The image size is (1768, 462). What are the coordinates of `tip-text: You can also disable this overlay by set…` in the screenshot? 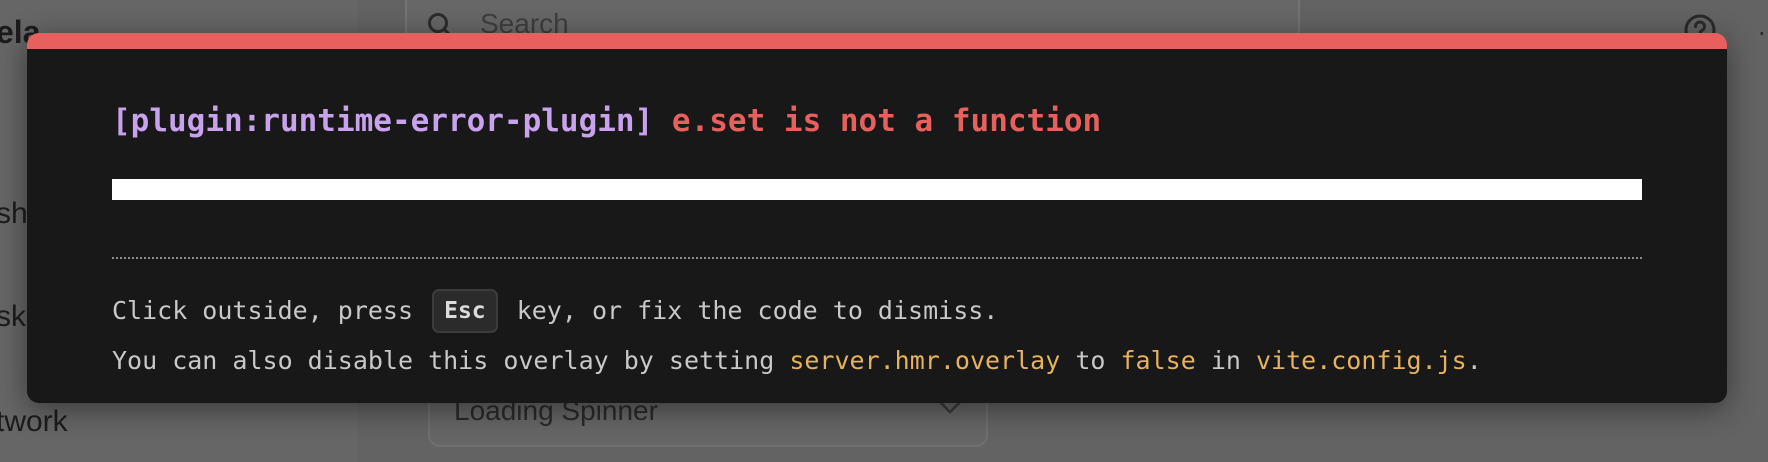 It's located at (443, 360).